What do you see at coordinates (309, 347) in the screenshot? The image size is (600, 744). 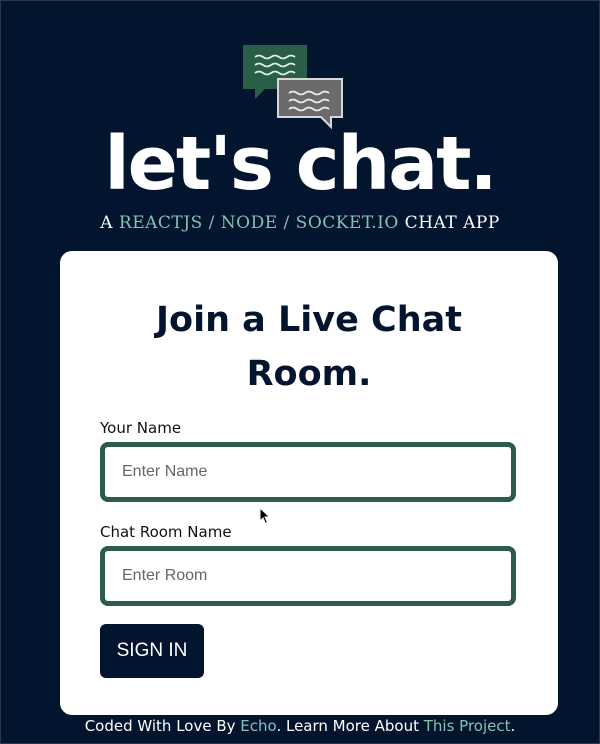 I see `form-title: Join a Live Chat Room.` at bounding box center [309, 347].